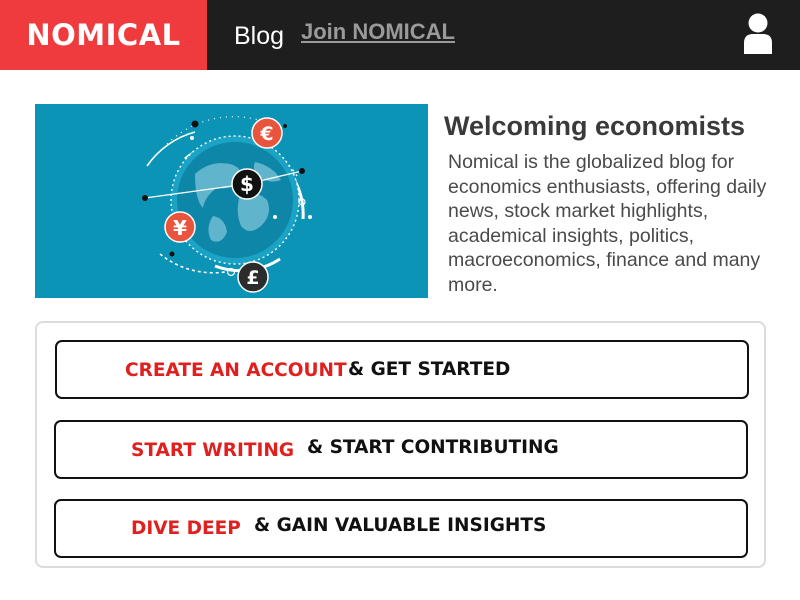 This screenshot has width=800, height=600. I want to click on user-icon, so click(758, 33).